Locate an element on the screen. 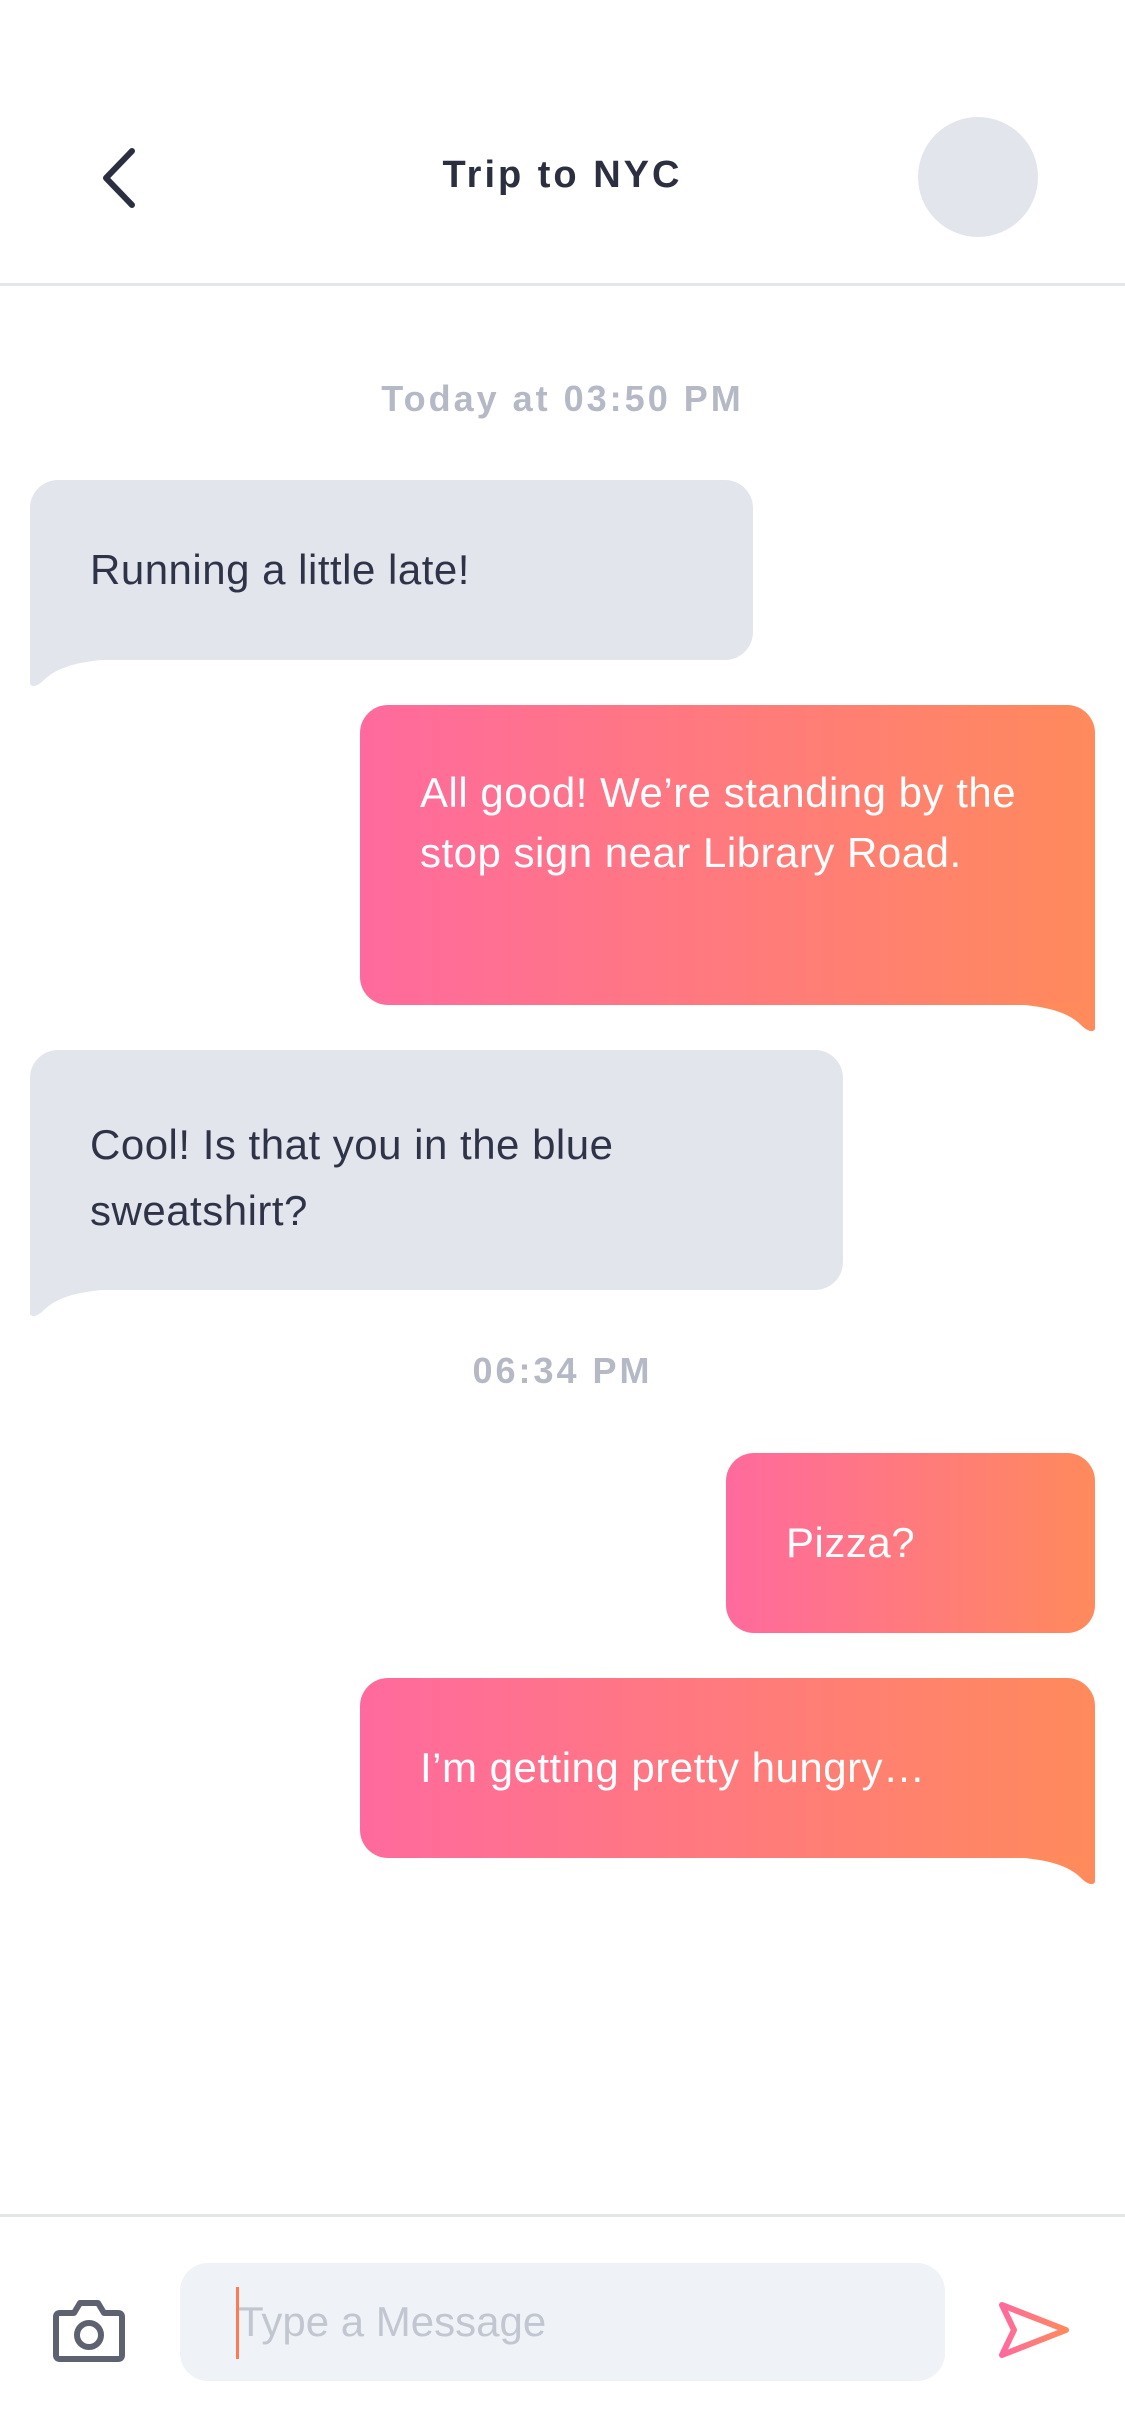 Image resolution: width=1125 pixels, height=2436 pixels. message-input-container is located at coordinates (562, 2322).